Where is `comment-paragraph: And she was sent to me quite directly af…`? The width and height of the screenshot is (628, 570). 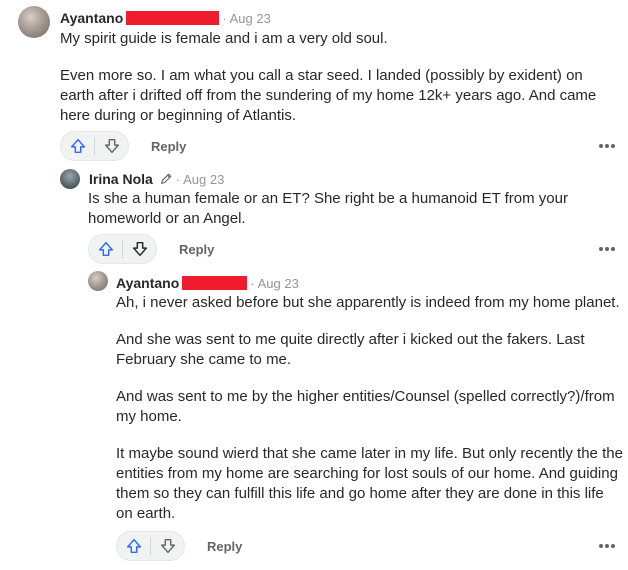
comment-paragraph: And she was sent to me quite directly af… is located at coordinates (350, 349).